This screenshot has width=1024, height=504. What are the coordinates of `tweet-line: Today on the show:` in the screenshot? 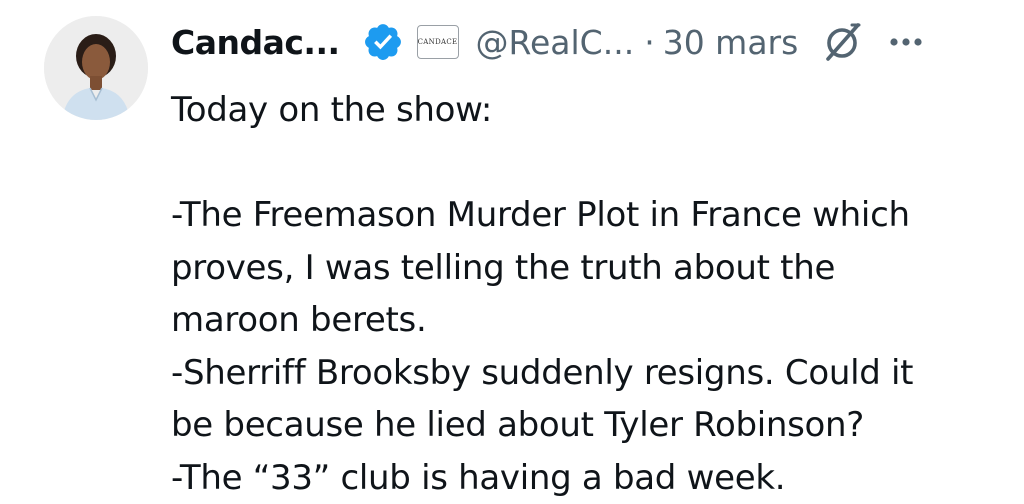 It's located at (586, 110).